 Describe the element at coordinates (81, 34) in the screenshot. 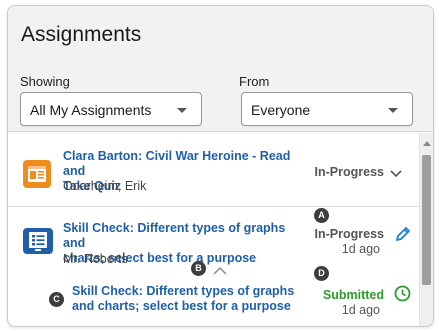

I see `page-title: Assignments` at that location.